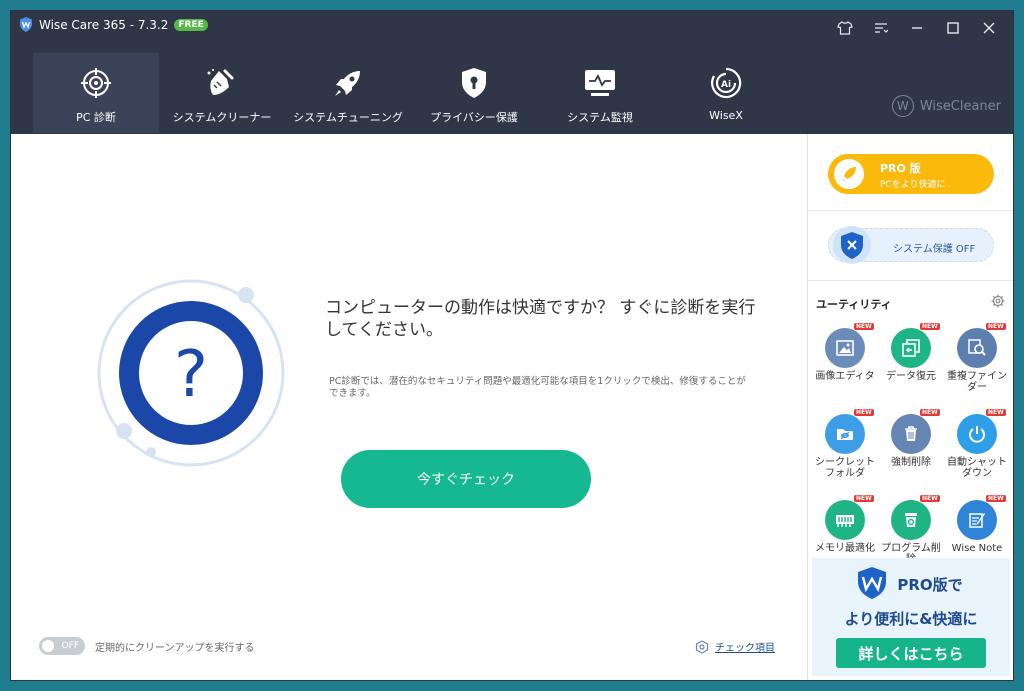 The height and width of the screenshot is (691, 1024). Describe the element at coordinates (745, 646) in the screenshot. I see `check-items-link: チェック項目` at that location.